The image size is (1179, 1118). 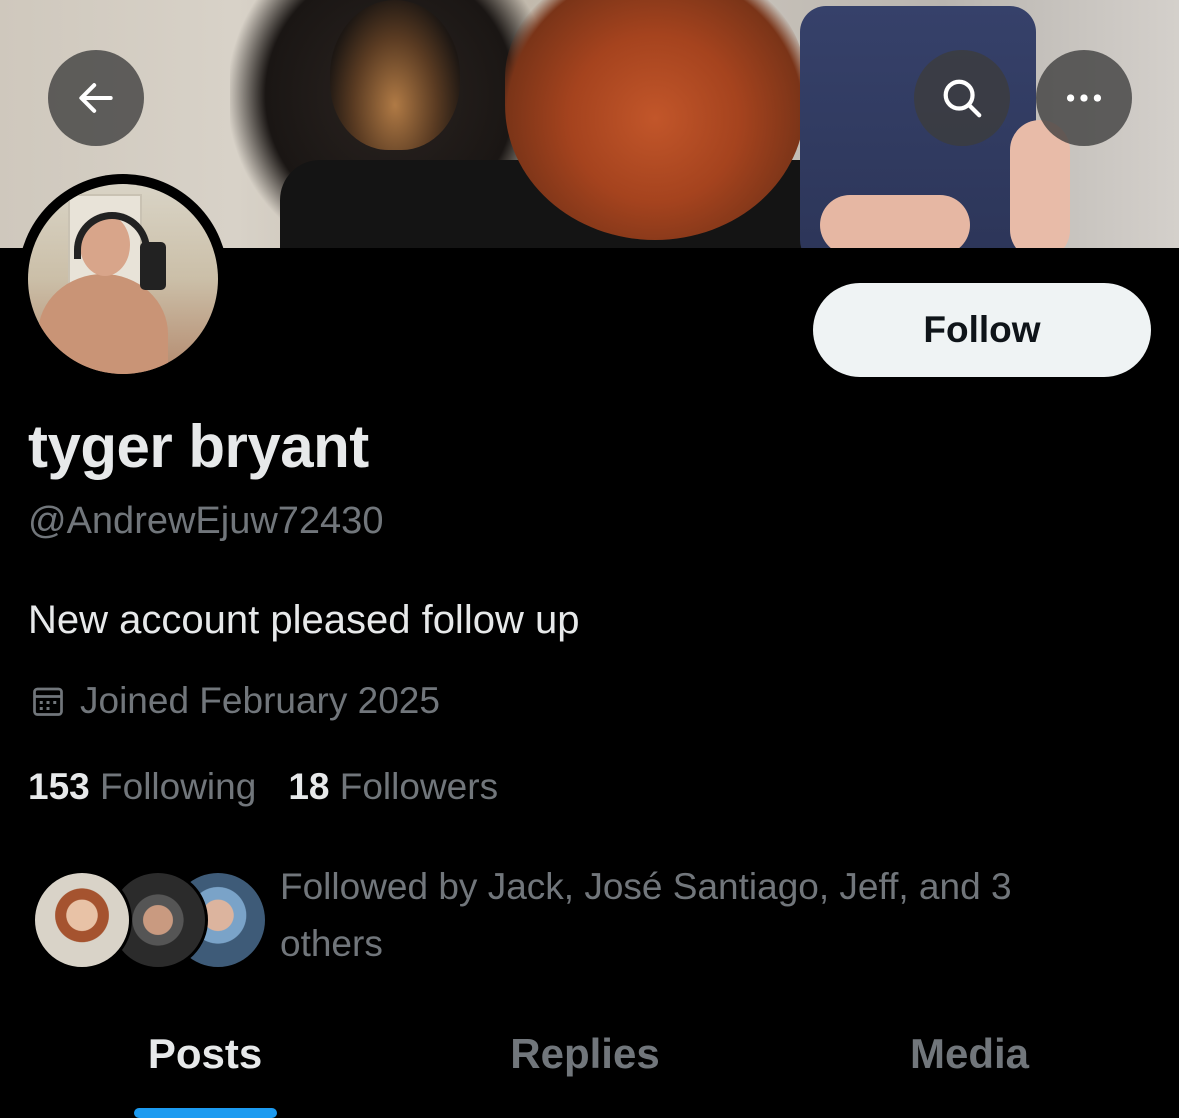 What do you see at coordinates (59, 786) in the screenshot?
I see `following-count: 153` at bounding box center [59, 786].